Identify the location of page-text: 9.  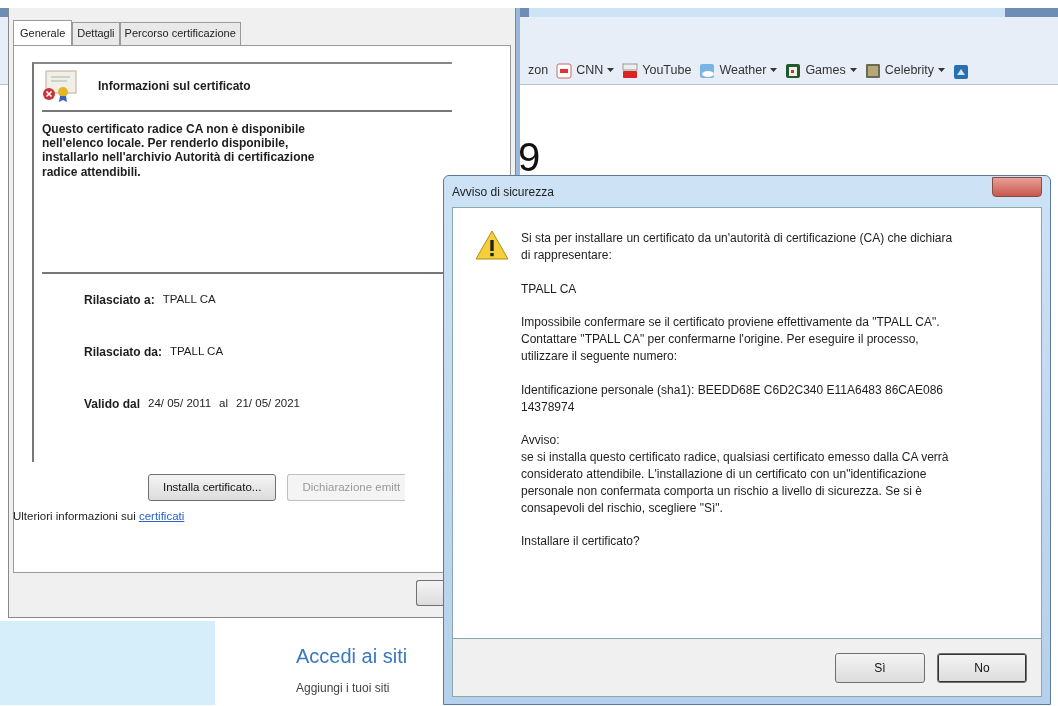
(530, 155).